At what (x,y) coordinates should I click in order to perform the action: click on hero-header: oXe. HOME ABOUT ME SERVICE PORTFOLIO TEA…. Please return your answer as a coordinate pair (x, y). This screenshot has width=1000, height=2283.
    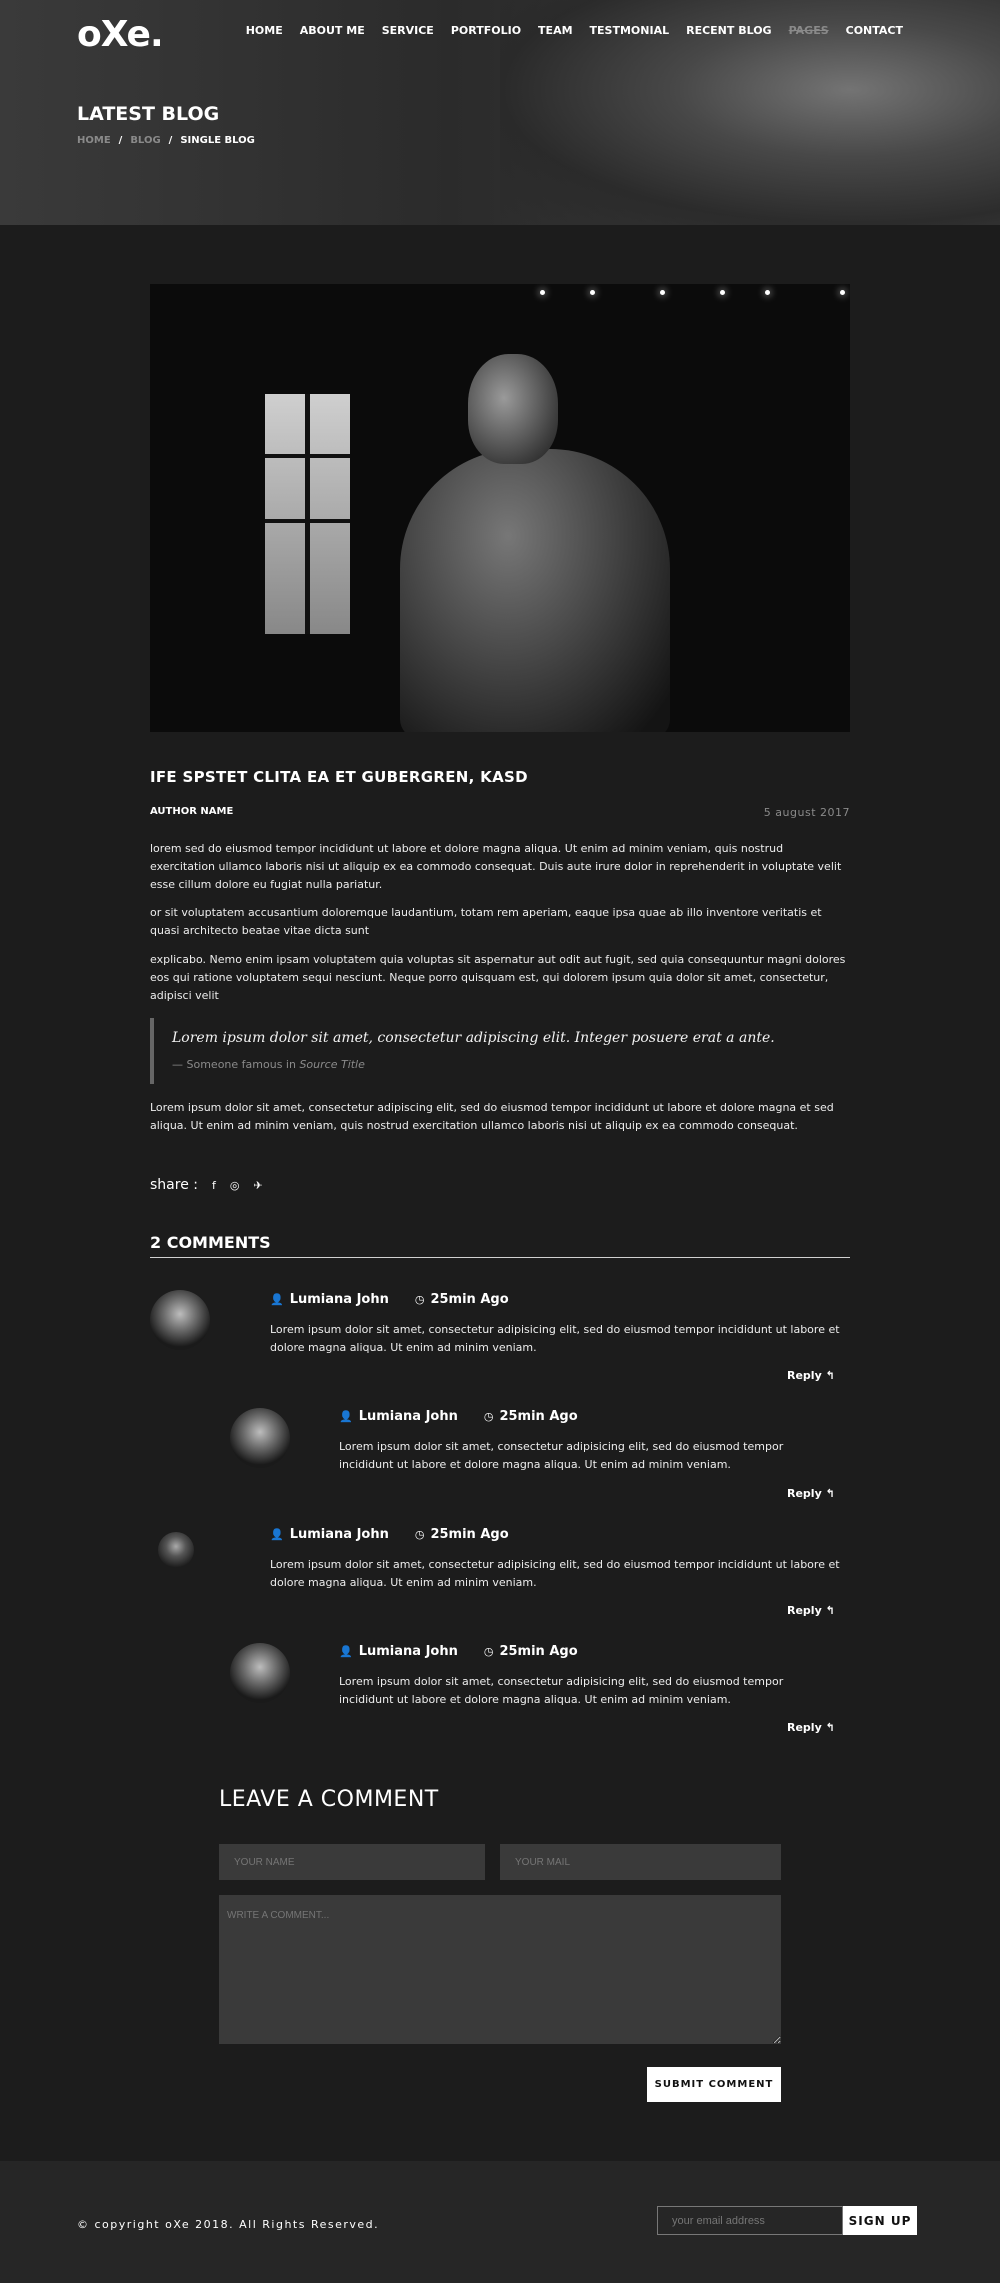
    Looking at the image, I should click on (500, 112).